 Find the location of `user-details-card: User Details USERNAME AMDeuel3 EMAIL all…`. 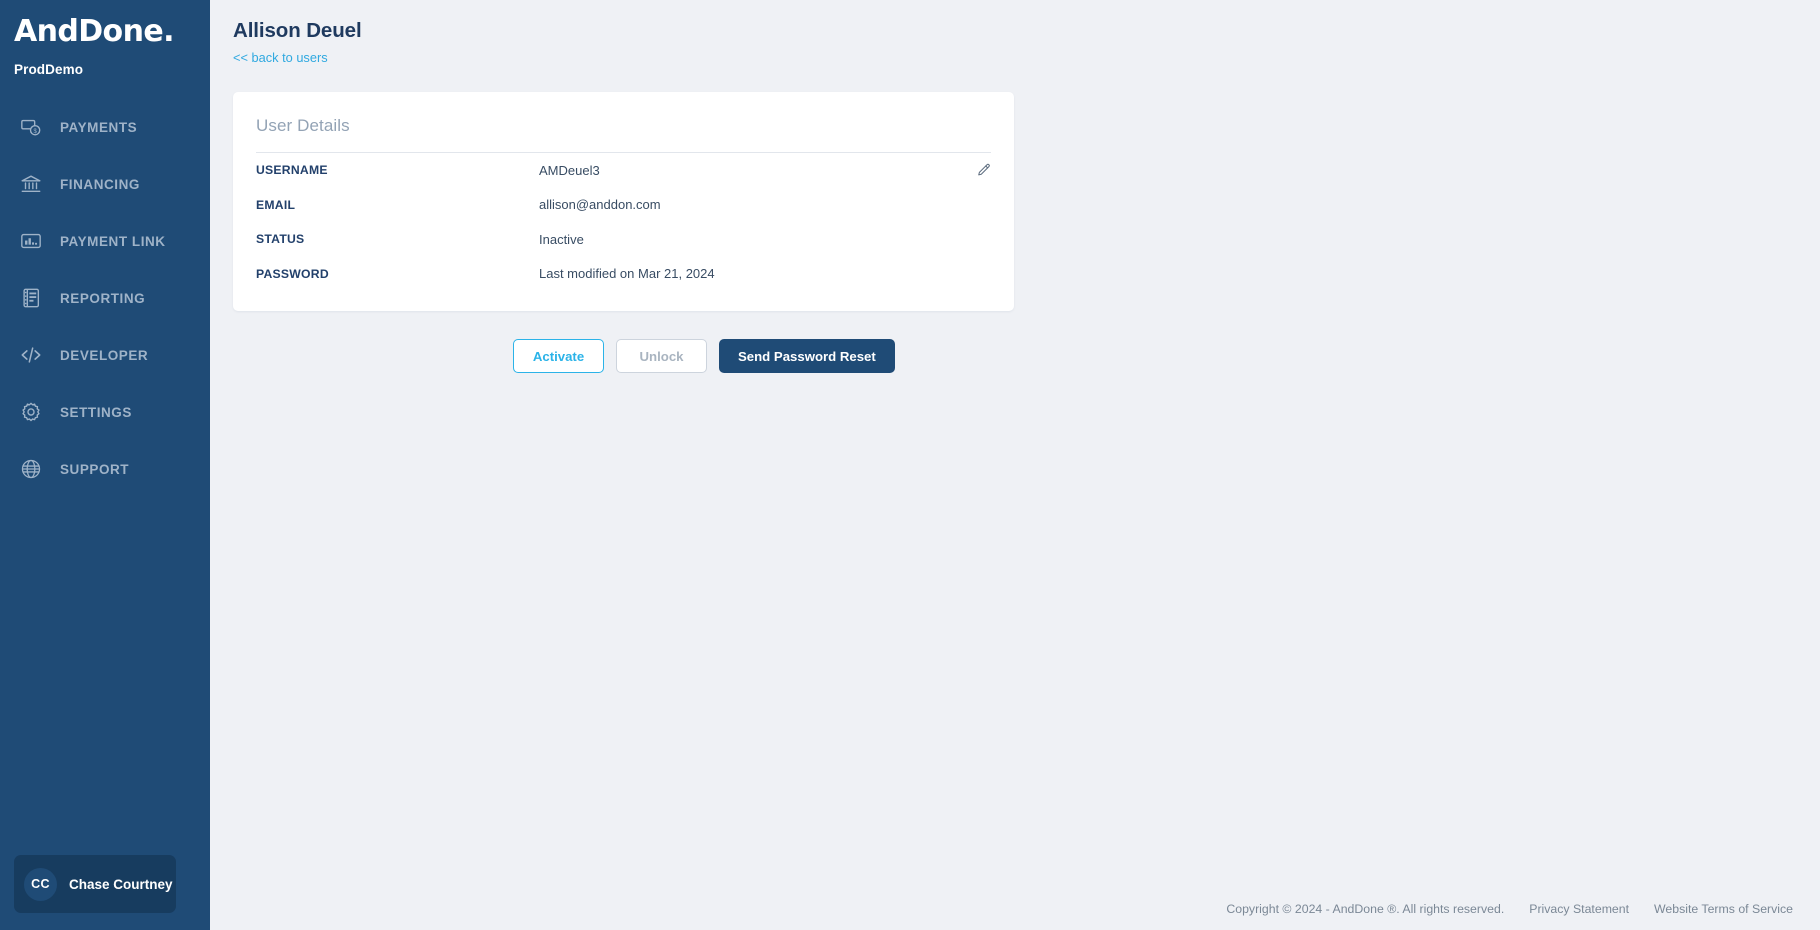

user-details-card: User Details USERNAME AMDeuel3 EMAIL all… is located at coordinates (623, 201).